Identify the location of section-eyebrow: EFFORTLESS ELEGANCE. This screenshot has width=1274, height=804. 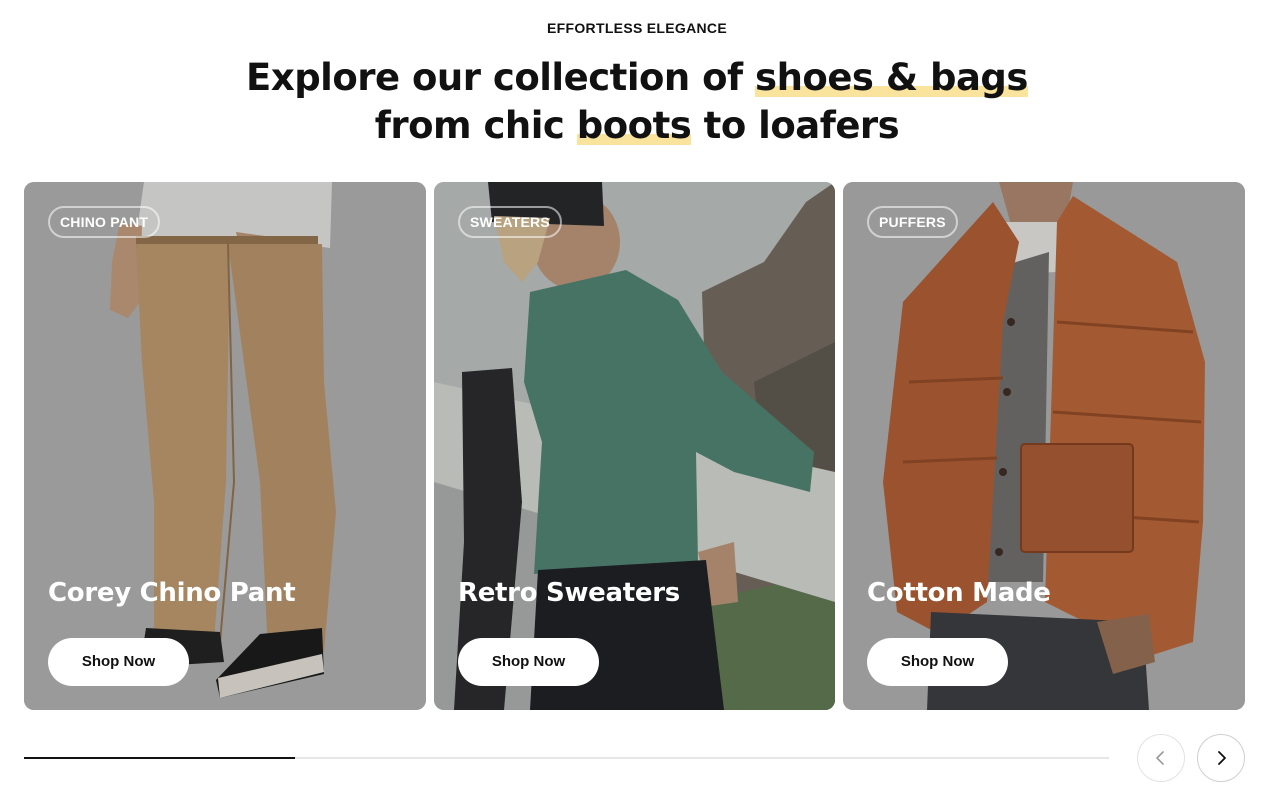
(637, 28).